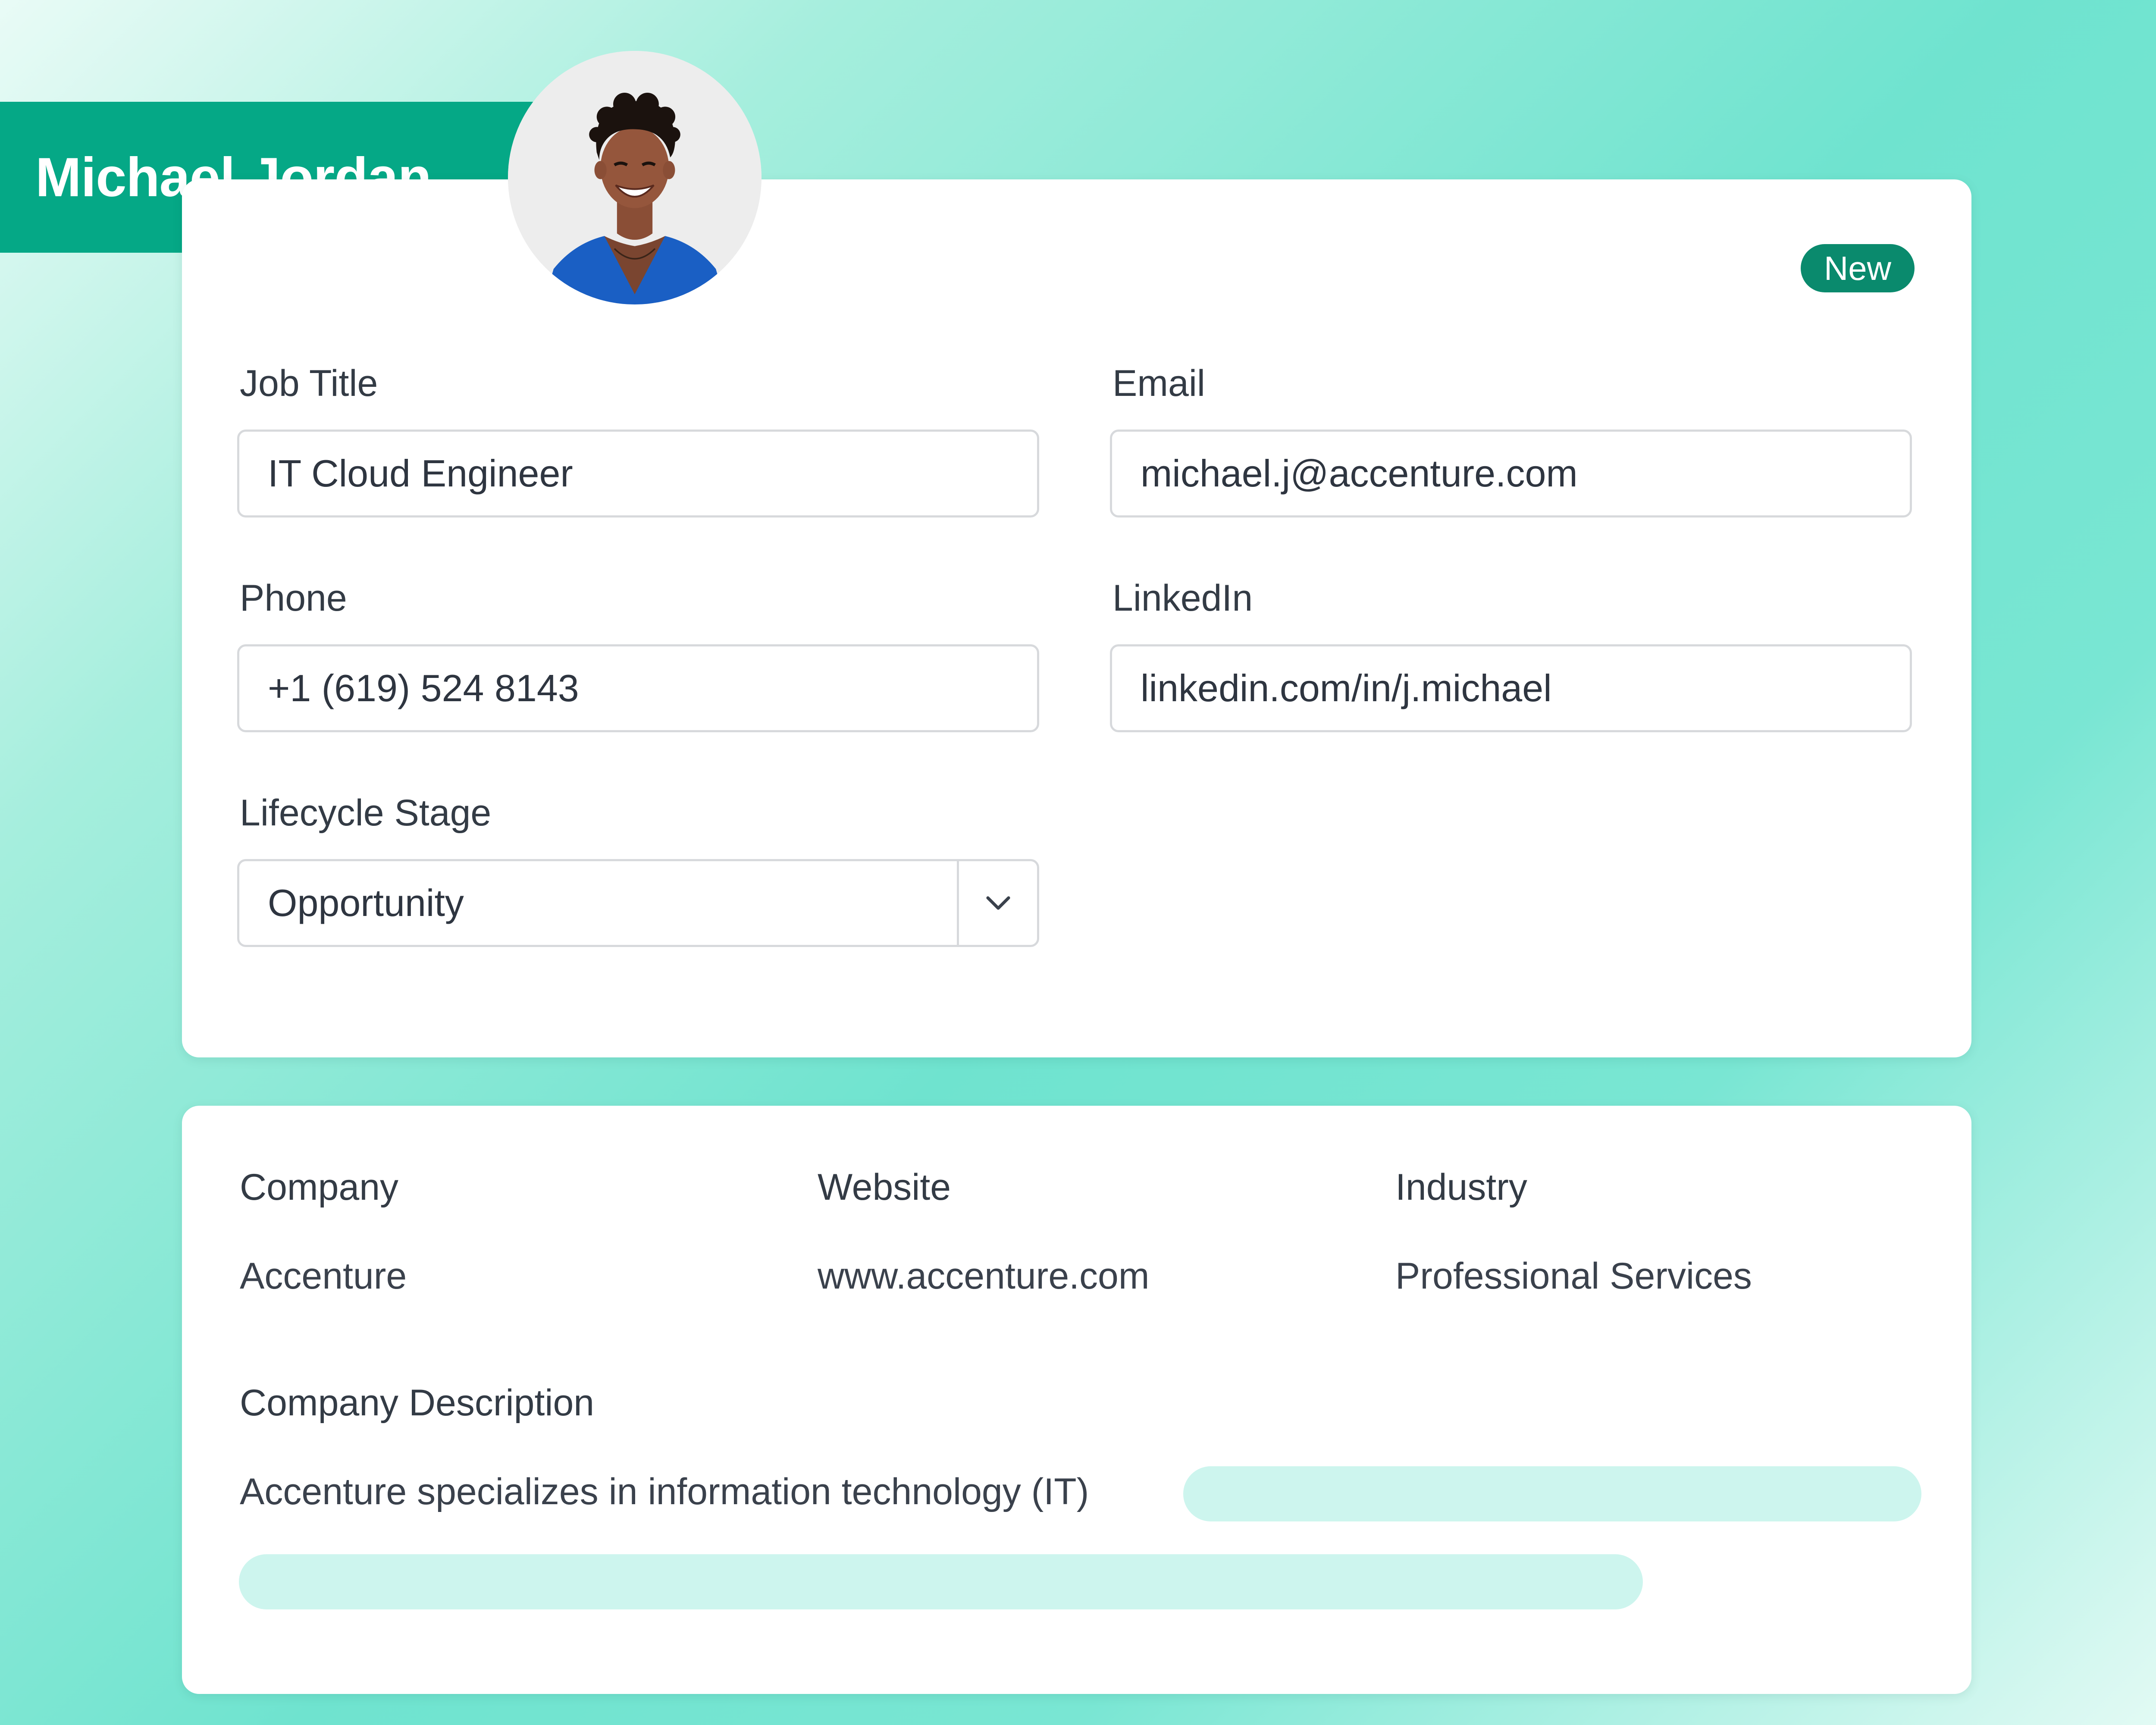  Describe the element at coordinates (984, 1276) in the screenshot. I see `website-value: www.accenture.com` at that location.